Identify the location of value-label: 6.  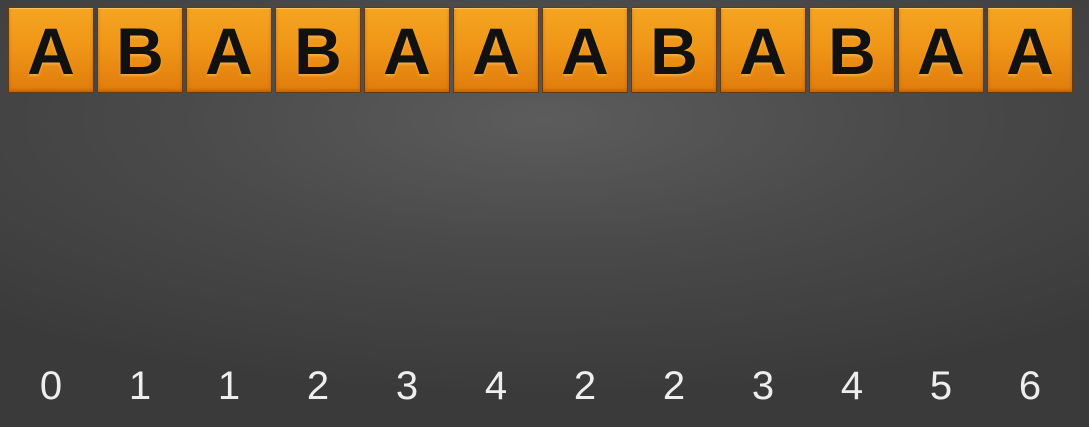
(1030, 386).